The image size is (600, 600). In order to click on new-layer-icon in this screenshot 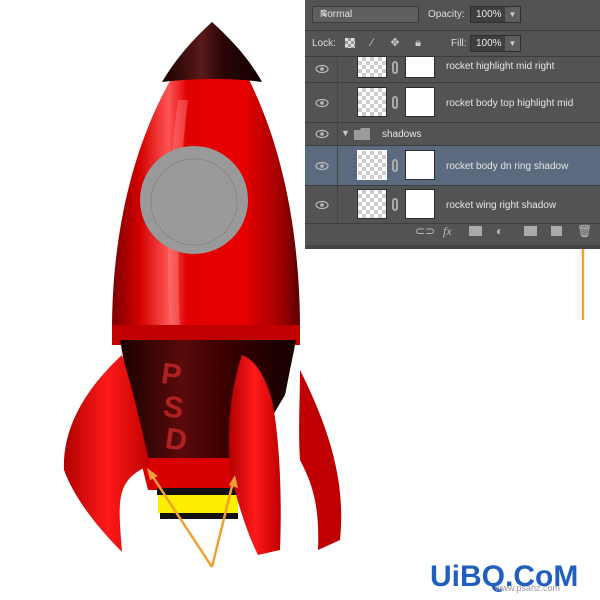, I will do `click(556, 231)`.